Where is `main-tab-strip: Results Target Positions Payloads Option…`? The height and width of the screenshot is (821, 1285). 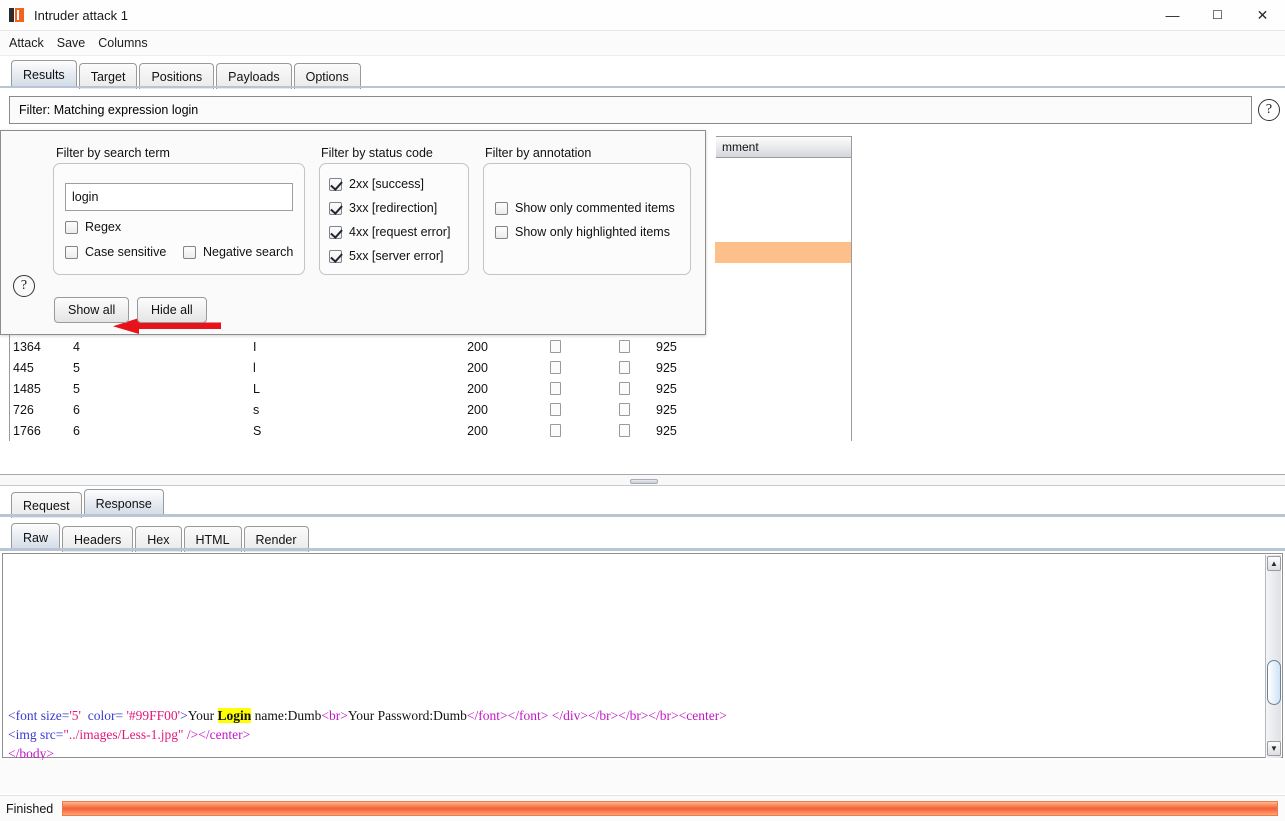
main-tab-strip: Results Target Positions Payloads Option… is located at coordinates (642, 73).